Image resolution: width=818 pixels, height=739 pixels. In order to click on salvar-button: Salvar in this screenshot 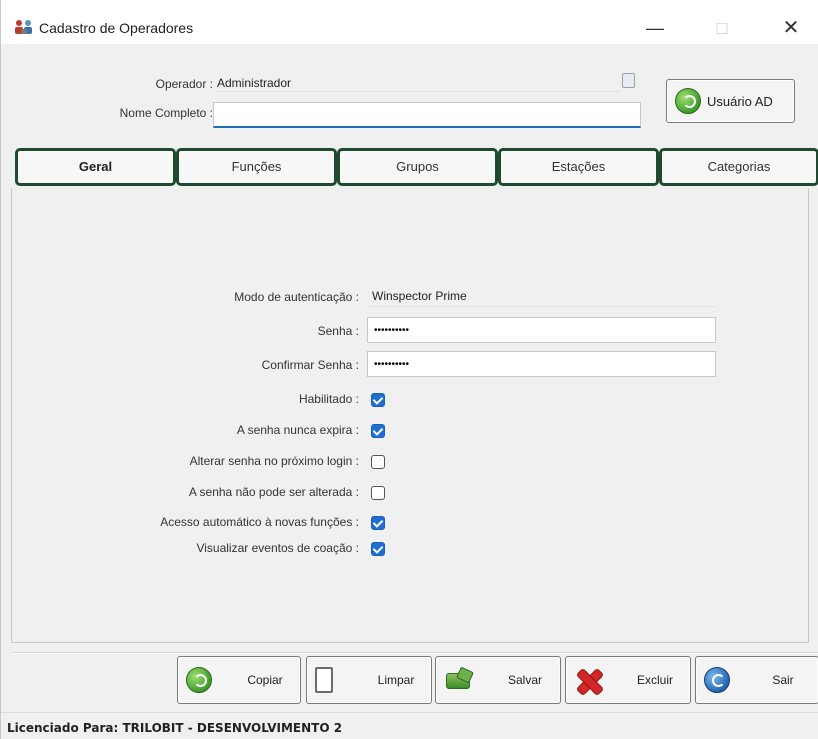, I will do `click(498, 680)`.